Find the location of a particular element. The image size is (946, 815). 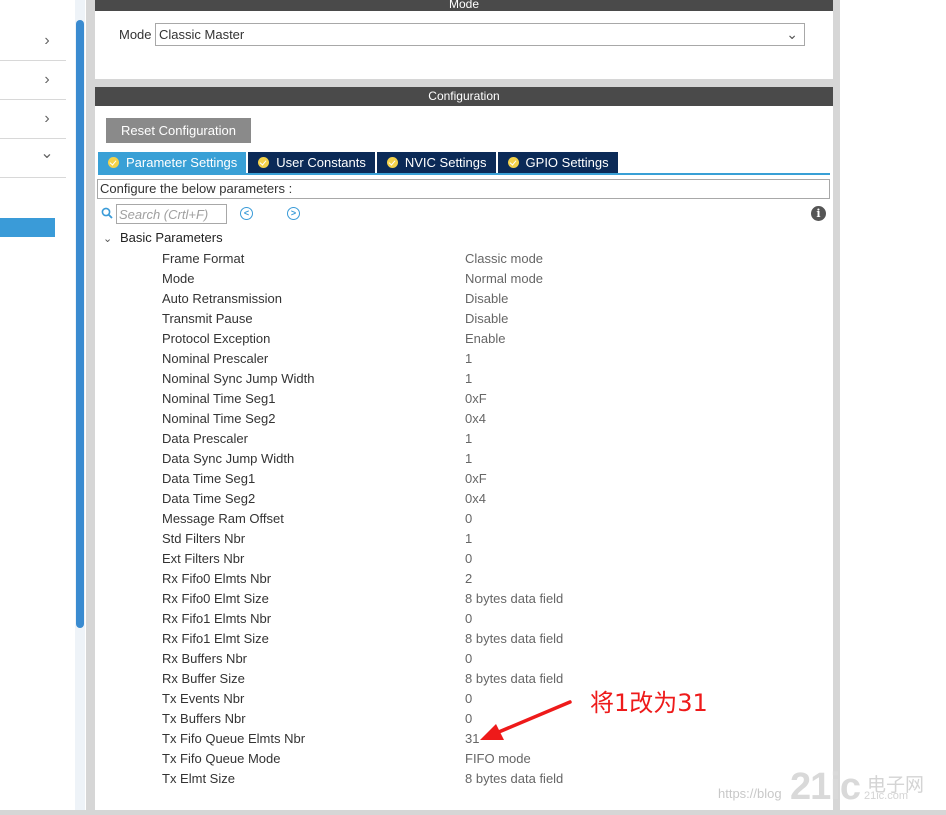

tab-user-constants: User Constants is located at coordinates (311, 162).